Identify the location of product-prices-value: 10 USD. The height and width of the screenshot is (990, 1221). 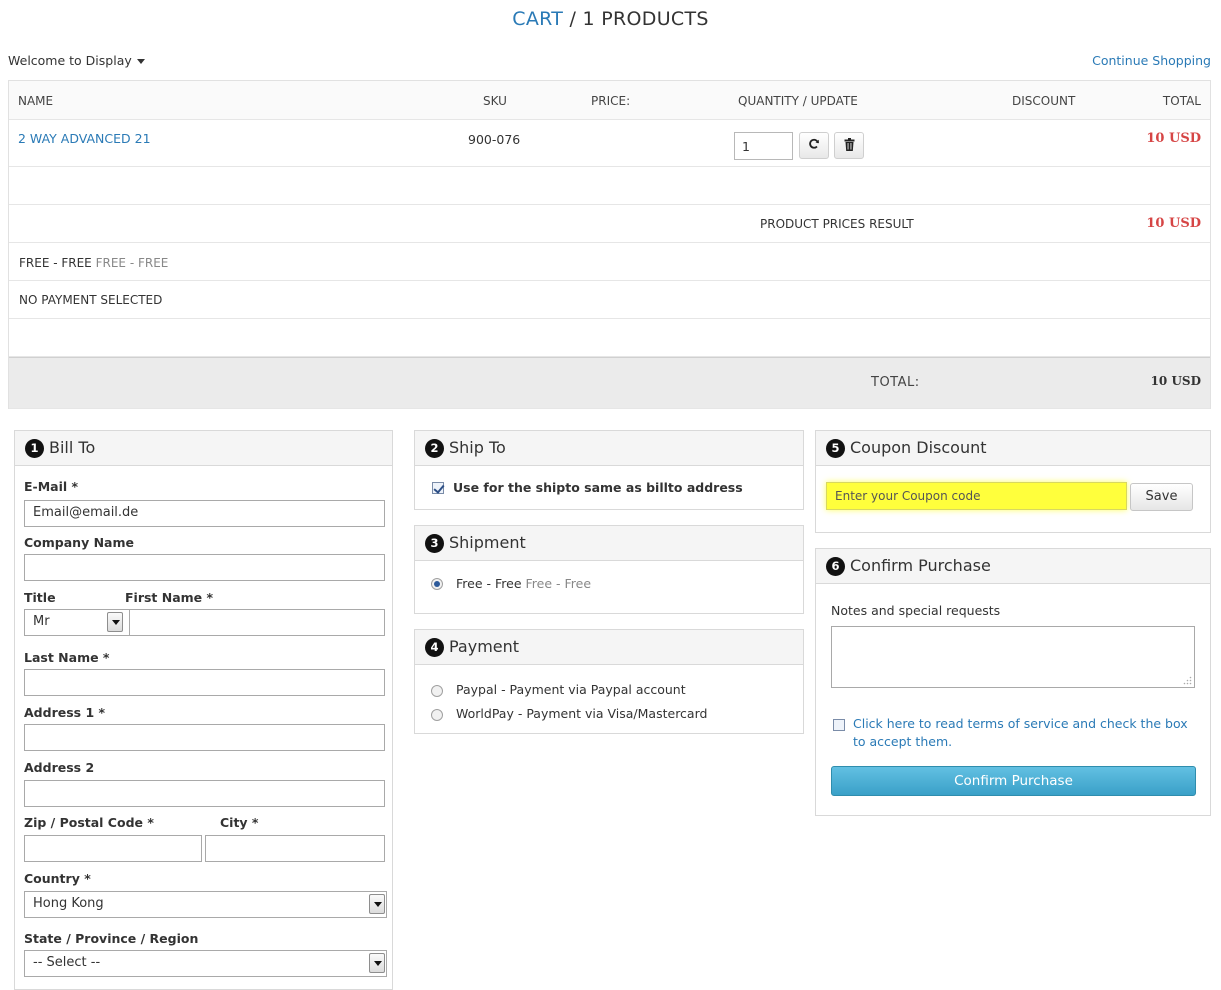
(1173, 223).